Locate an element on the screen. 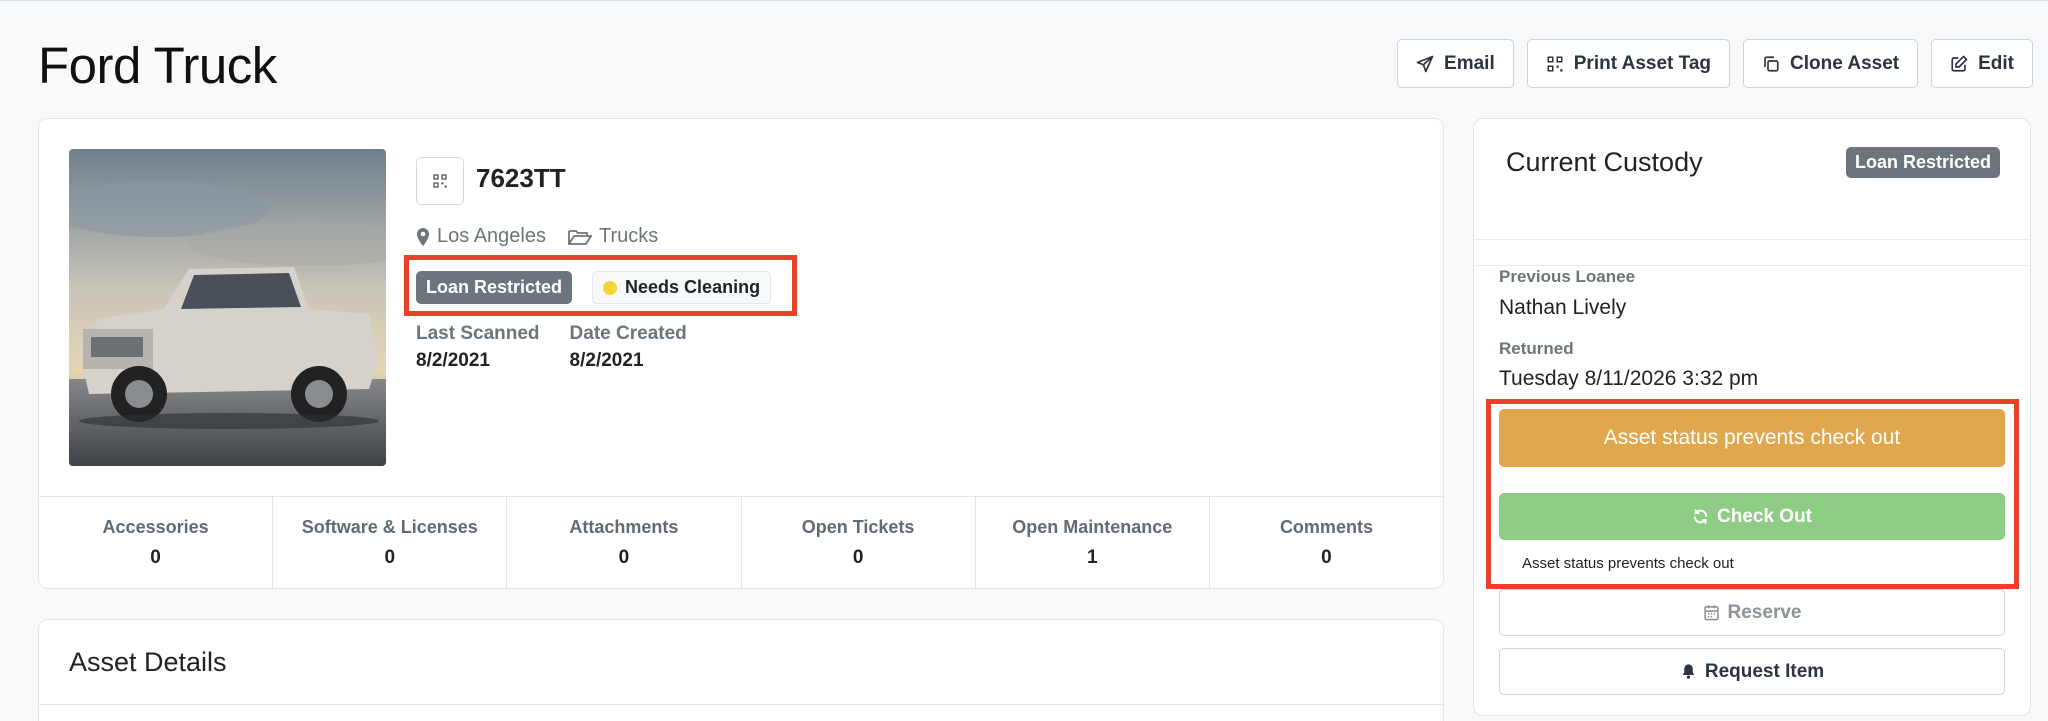 The height and width of the screenshot is (721, 2048). clone-asset-button: Clone Asset is located at coordinates (1831, 63).